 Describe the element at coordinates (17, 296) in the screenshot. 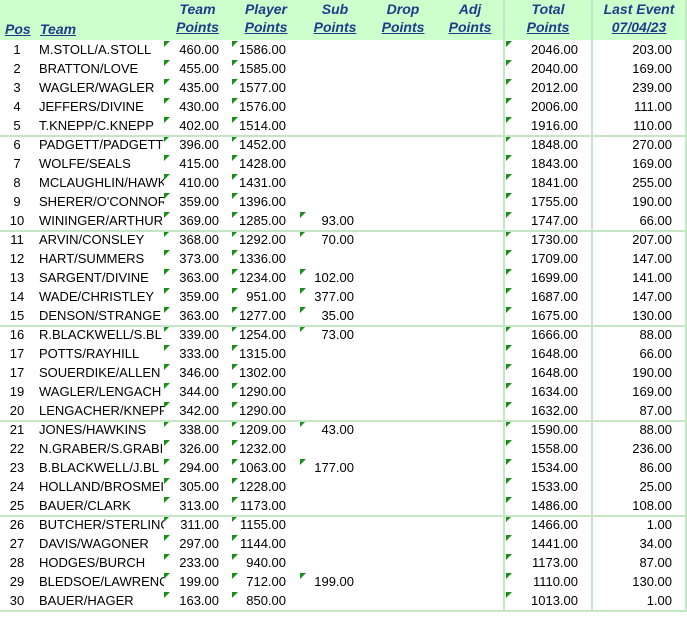

I see `cell-pos: 14` at that location.